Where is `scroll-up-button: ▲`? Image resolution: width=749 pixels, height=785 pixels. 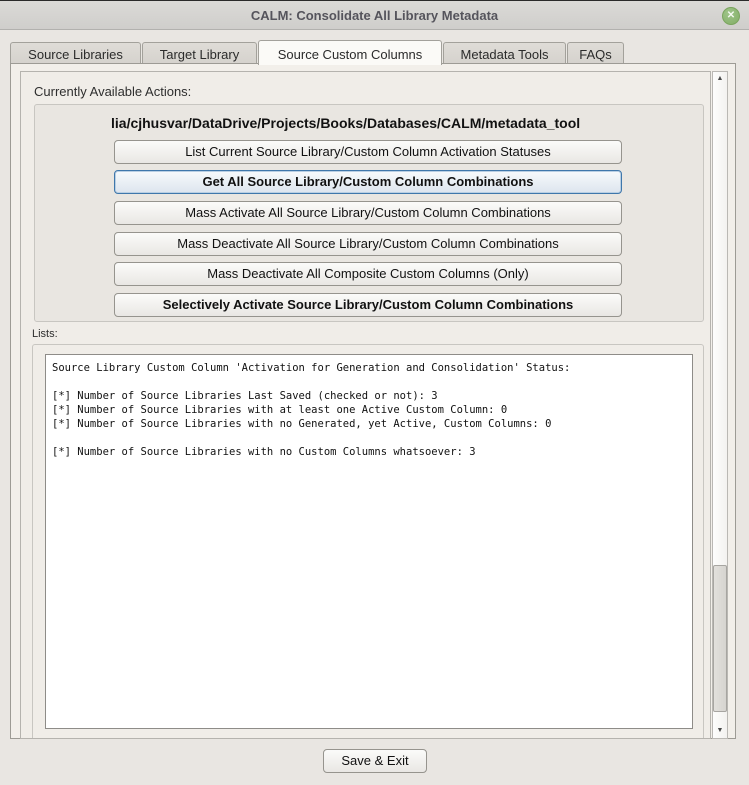
scroll-up-button: ▲ is located at coordinates (720, 79).